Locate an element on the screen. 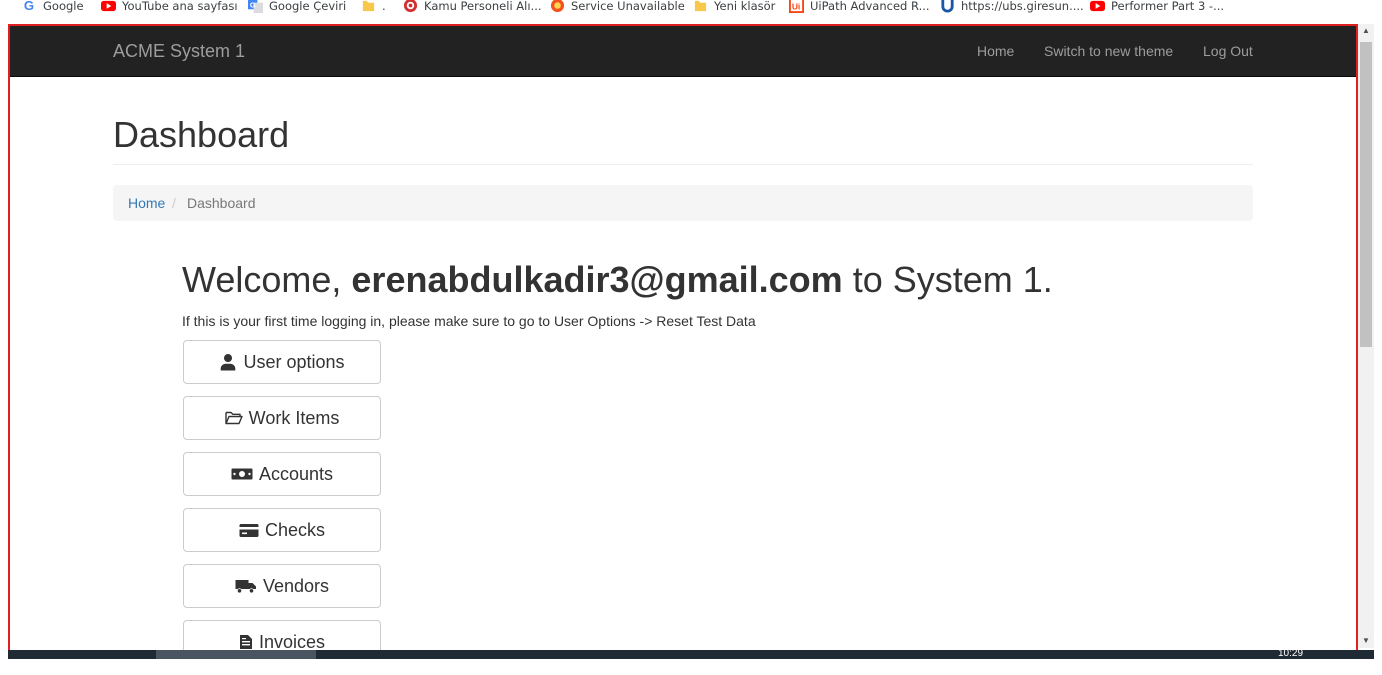 The height and width of the screenshot is (675, 1382). file-invoice-icon is located at coordinates (245, 642).